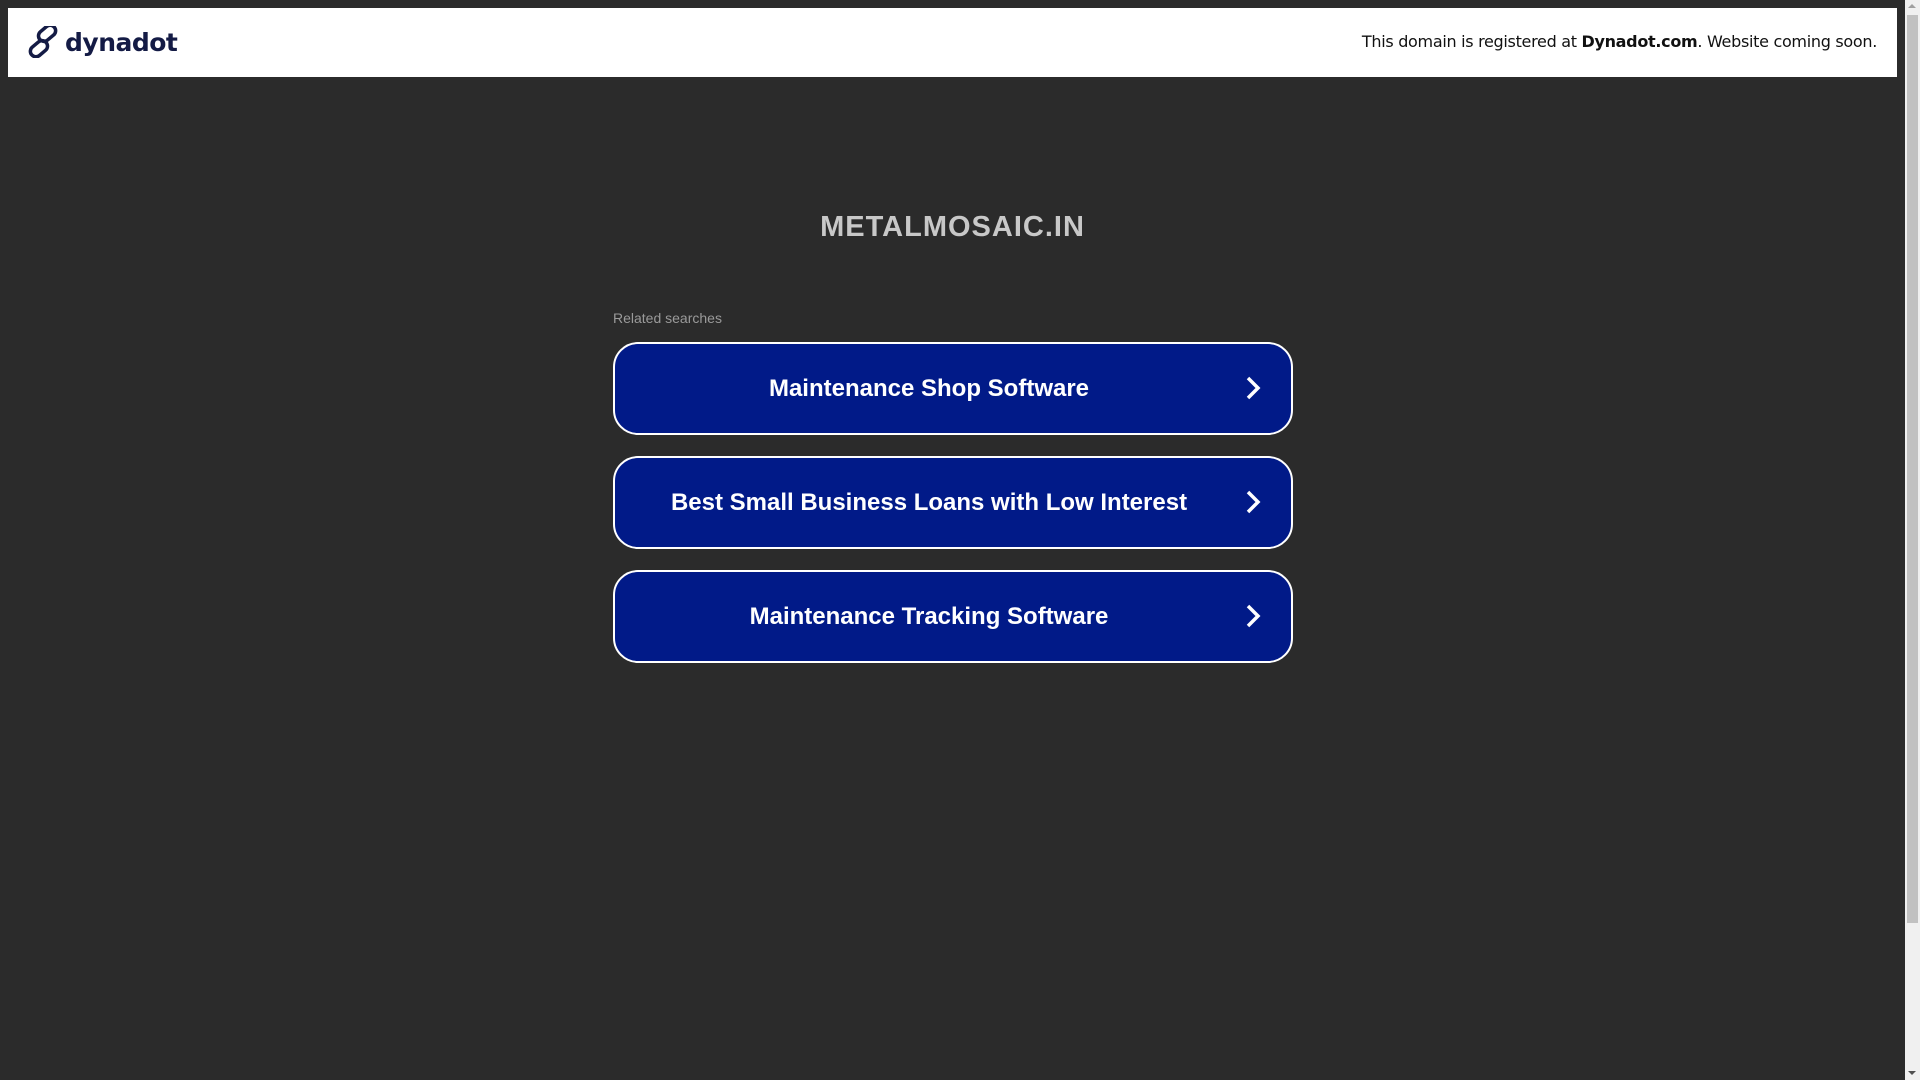 This screenshot has width=1920, height=1080. What do you see at coordinates (1787, 41) in the screenshot?
I see `notice-suffix: . Website coming soon.` at bounding box center [1787, 41].